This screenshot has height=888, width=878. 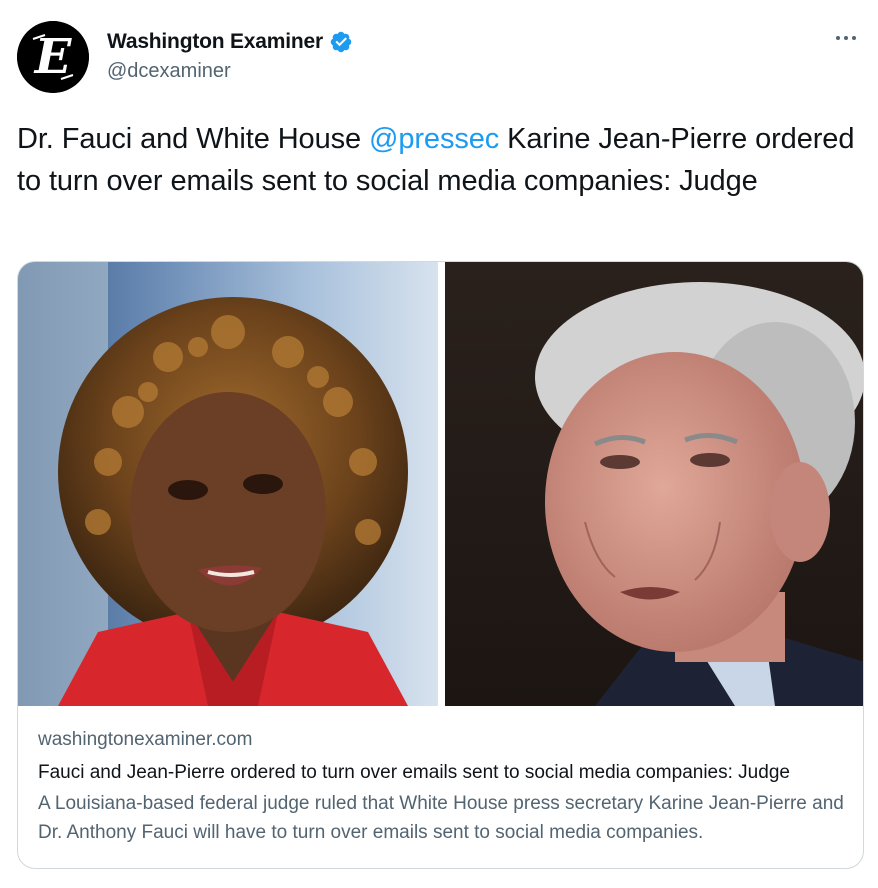 I want to click on name-row: Washington Examiner, so click(x=230, y=42).